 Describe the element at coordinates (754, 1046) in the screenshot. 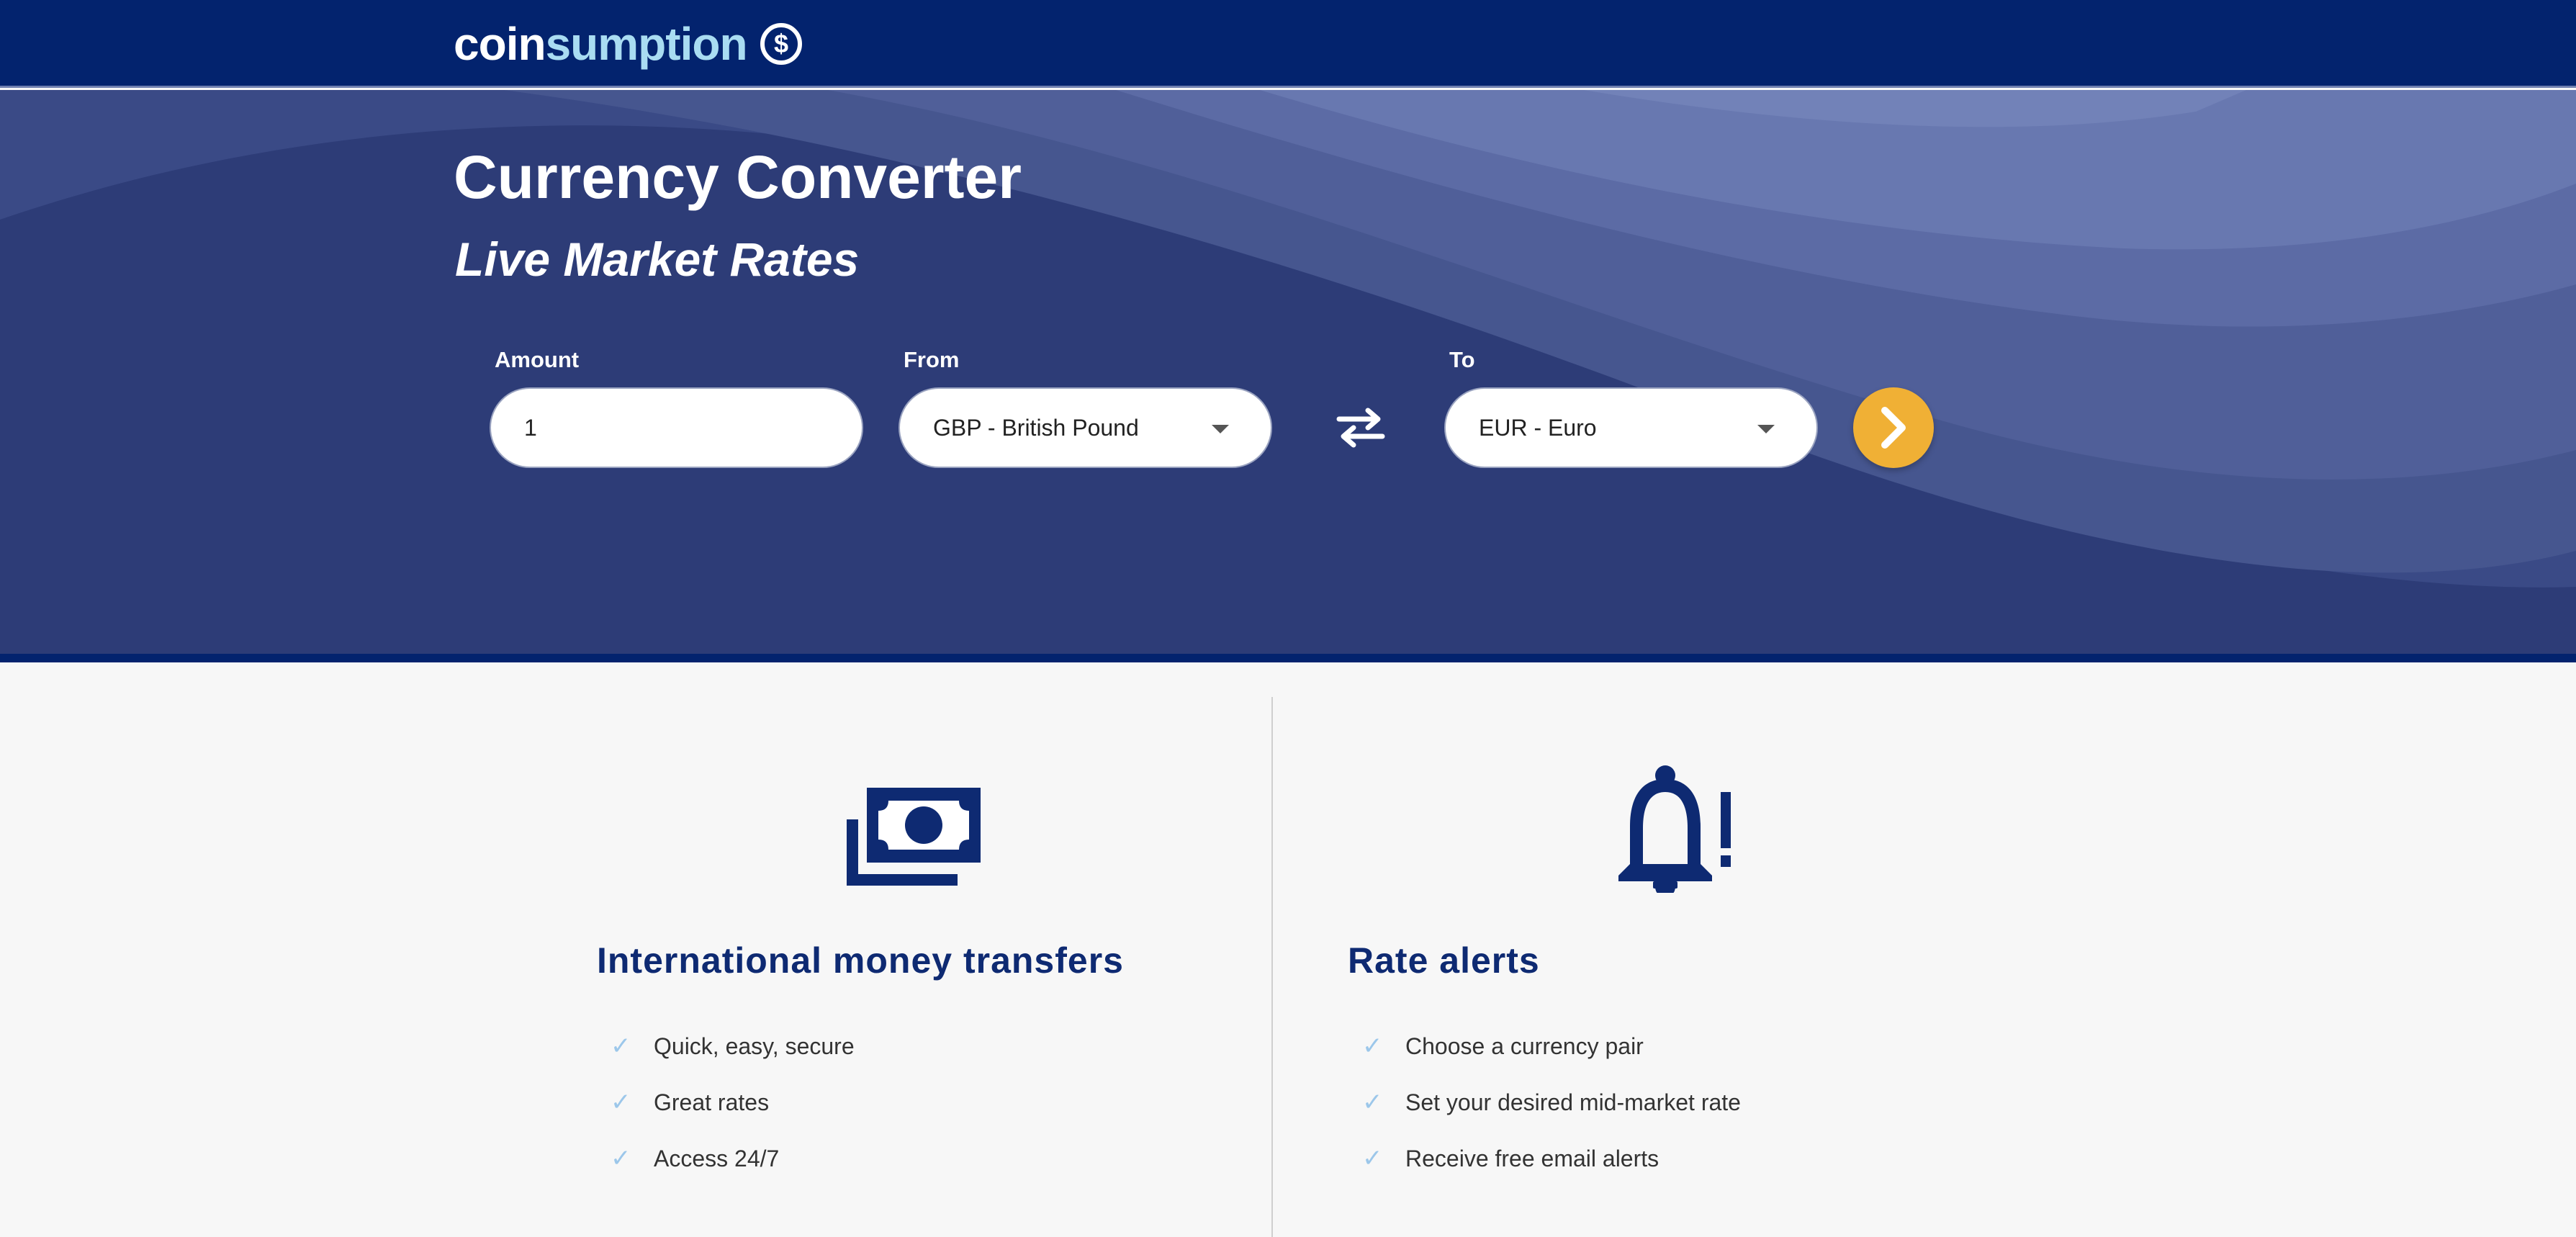

I see `list-item-text: Quick, easy, secure` at that location.